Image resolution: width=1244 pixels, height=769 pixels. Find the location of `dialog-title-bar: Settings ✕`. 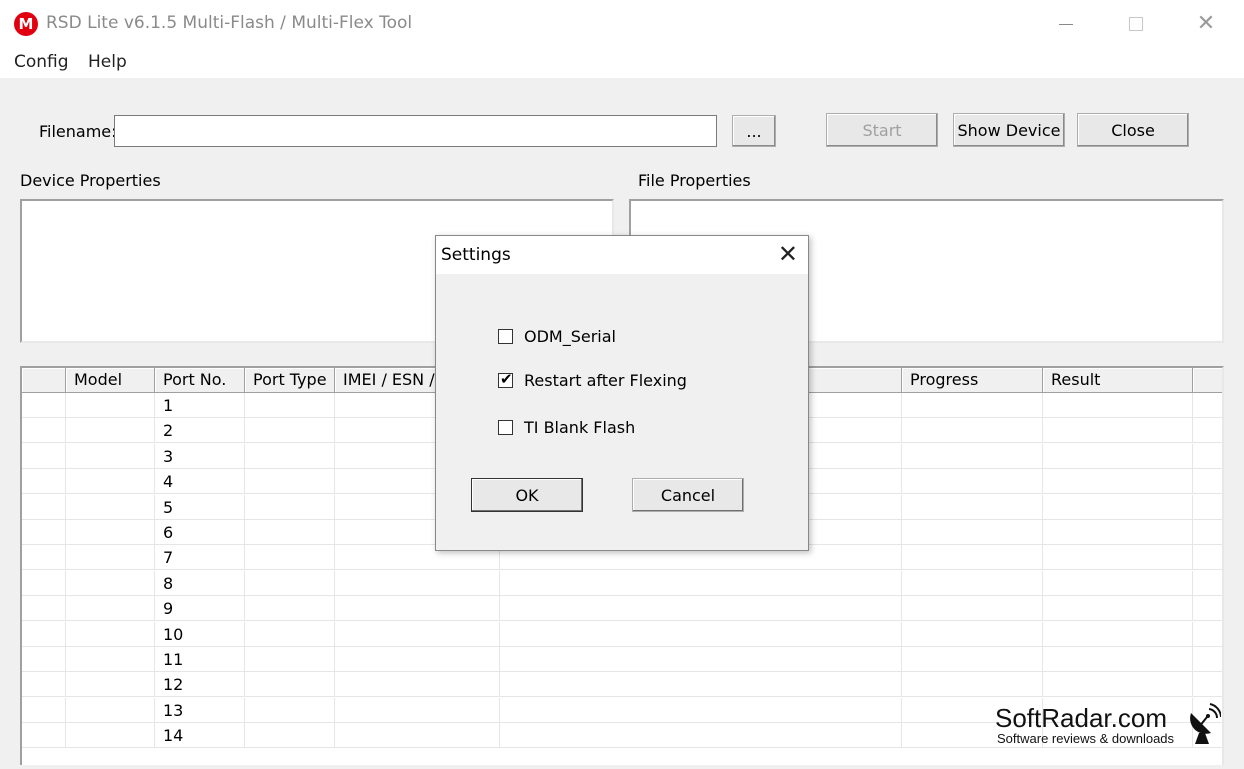

dialog-title-bar: Settings ✕ is located at coordinates (622, 255).